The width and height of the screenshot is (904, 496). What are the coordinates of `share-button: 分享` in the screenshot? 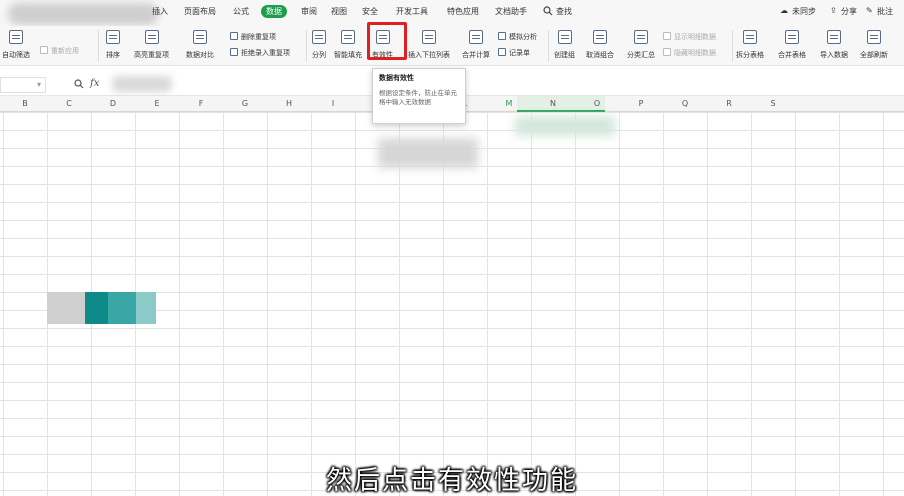 It's located at (849, 11).